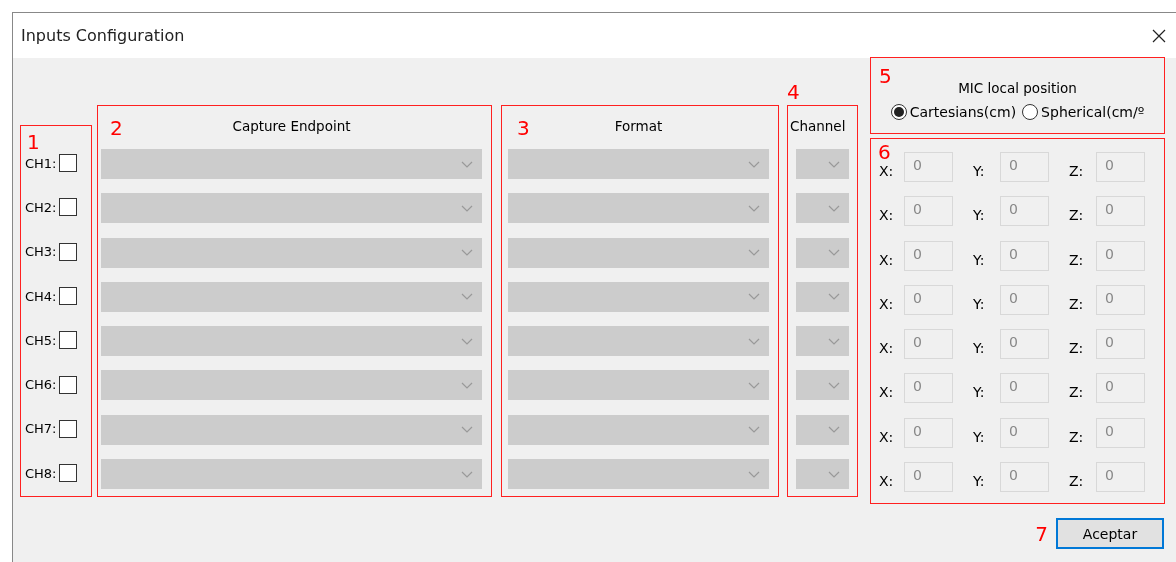 This screenshot has height=562, width=1176. What do you see at coordinates (41, 340) in the screenshot?
I see `channel-label: CH5:` at bounding box center [41, 340].